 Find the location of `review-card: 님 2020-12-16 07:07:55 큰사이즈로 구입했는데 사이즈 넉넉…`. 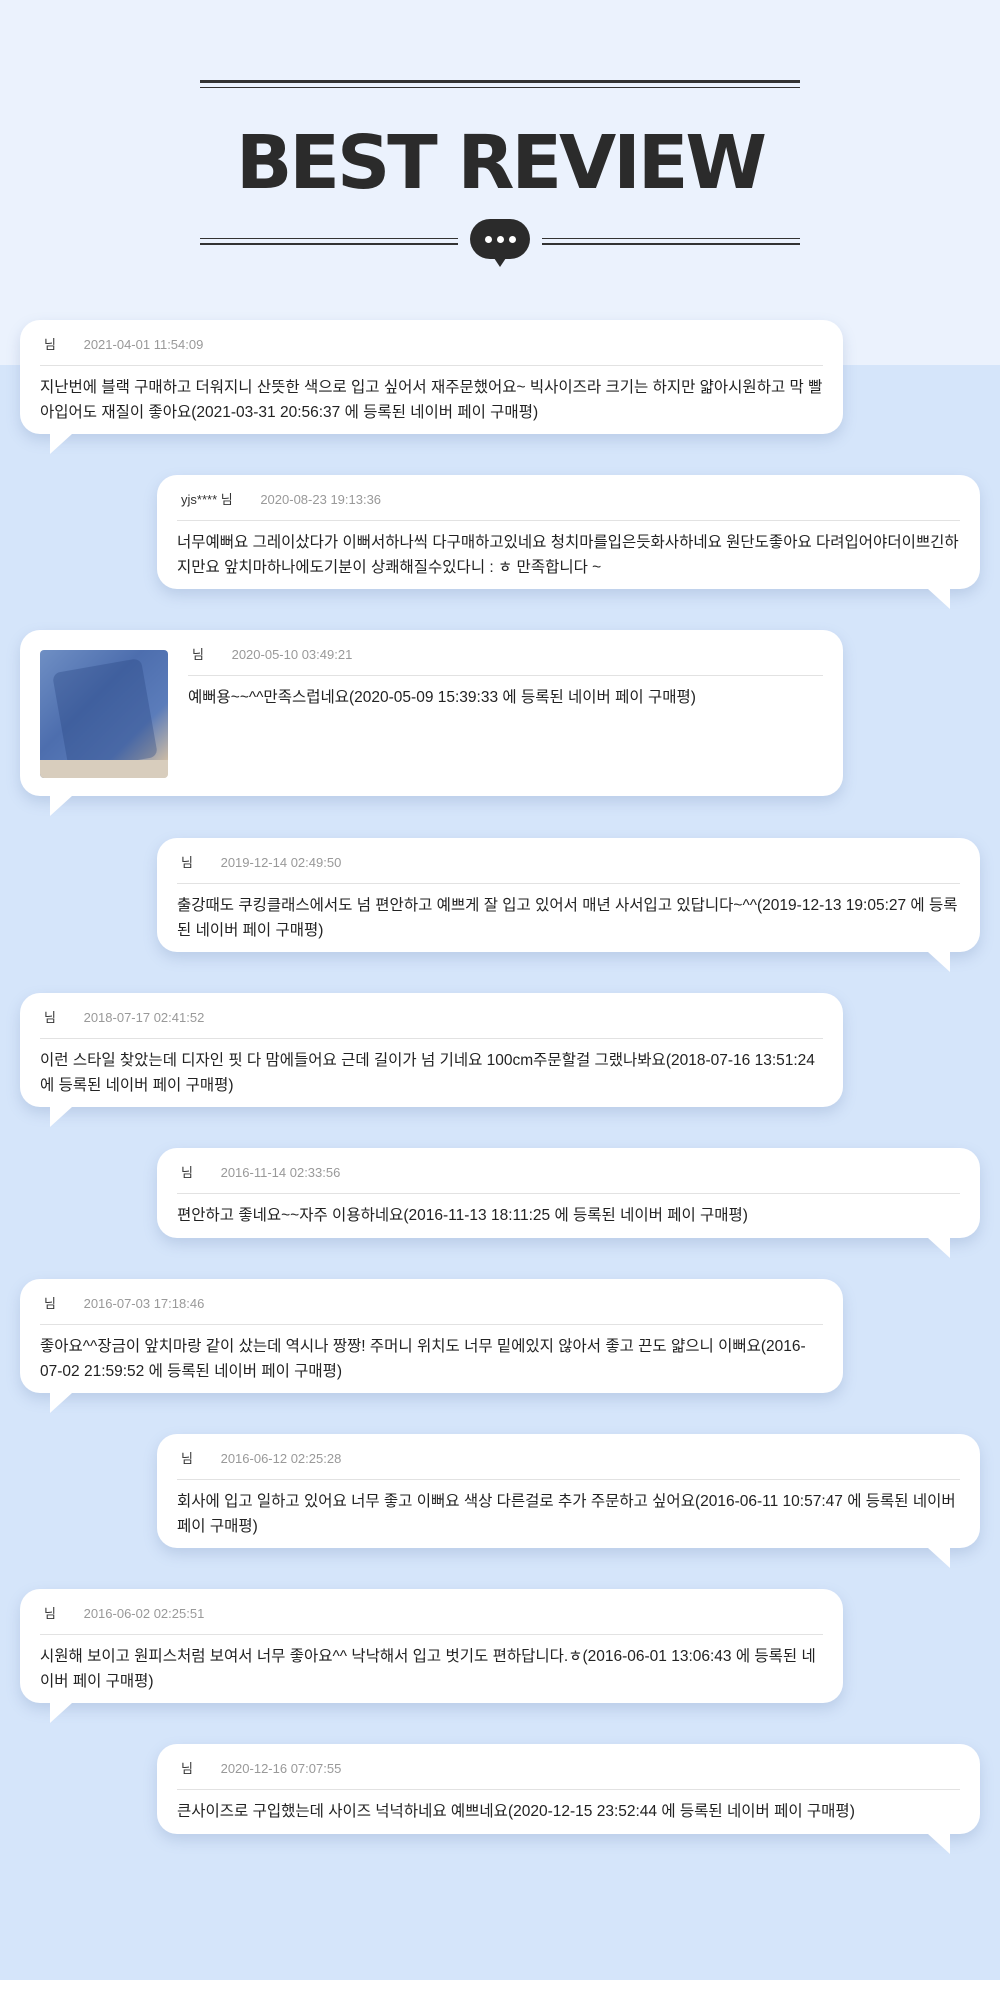

review-card: 님 2020-12-16 07:07:55 큰사이즈로 구입했는데 사이즈 넉넉… is located at coordinates (568, 1799).